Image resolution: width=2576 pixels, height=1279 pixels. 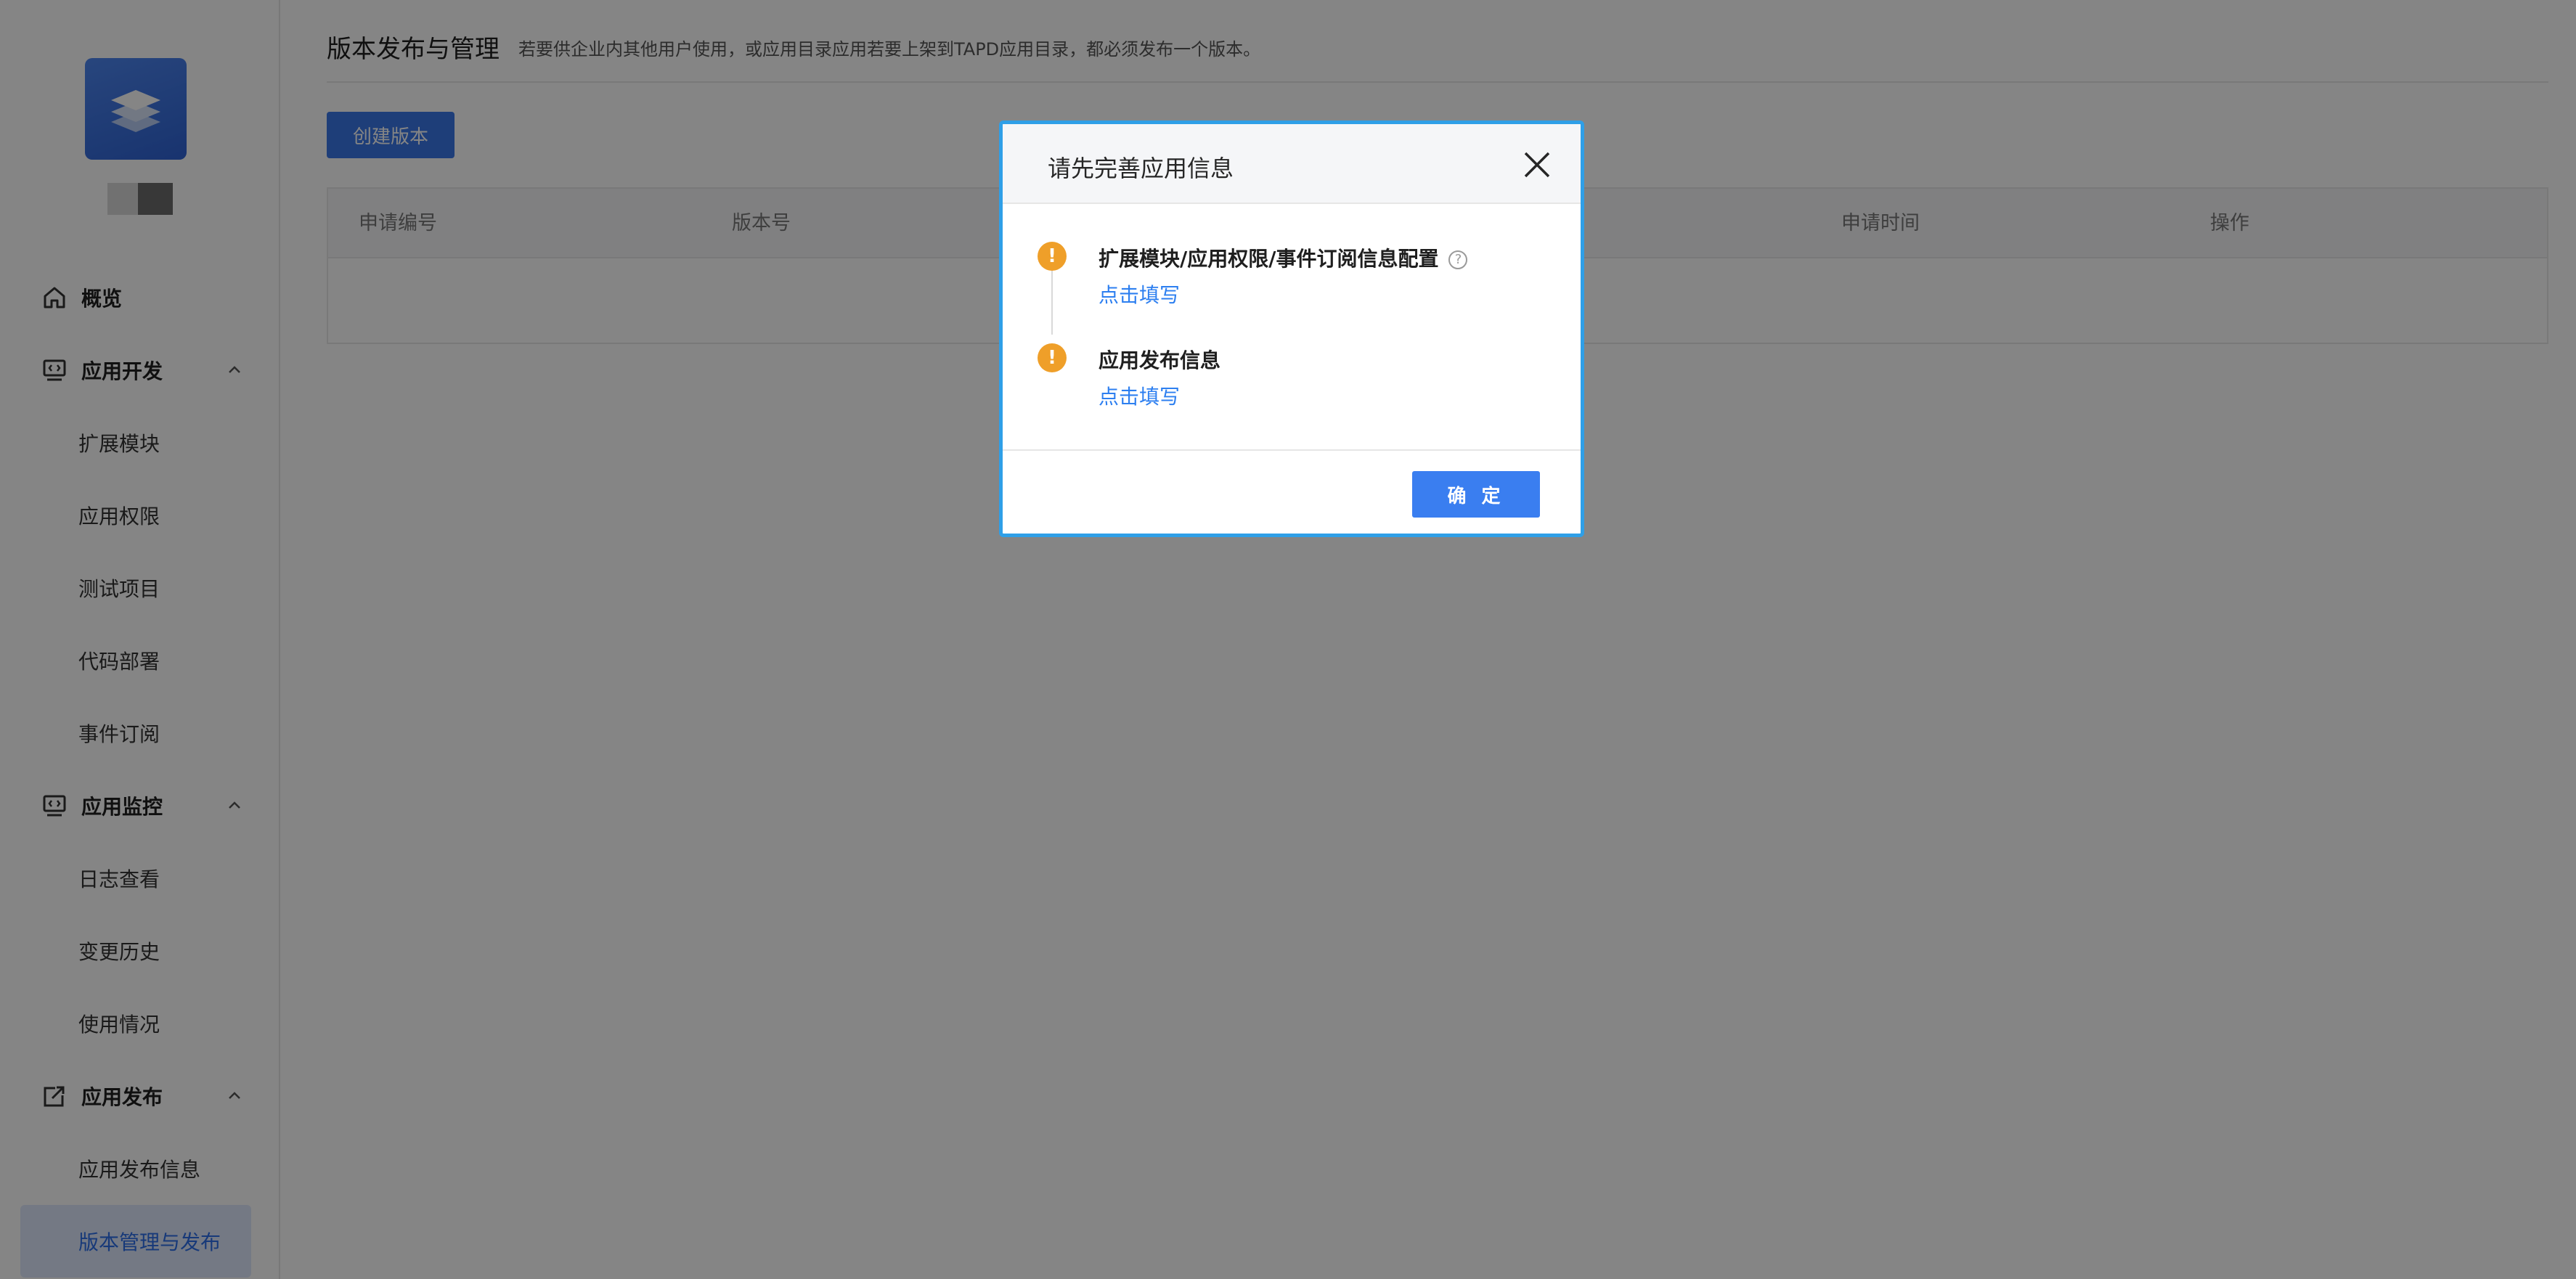 I want to click on confirm-button: 确 定, so click(x=1476, y=494).